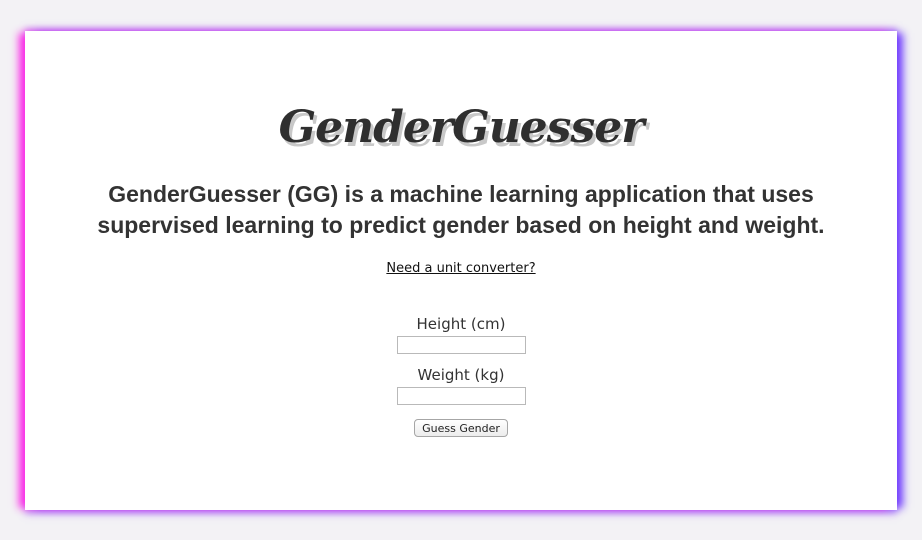 This screenshot has height=540, width=922. I want to click on app-logo: GenderGuesser, so click(461, 127).